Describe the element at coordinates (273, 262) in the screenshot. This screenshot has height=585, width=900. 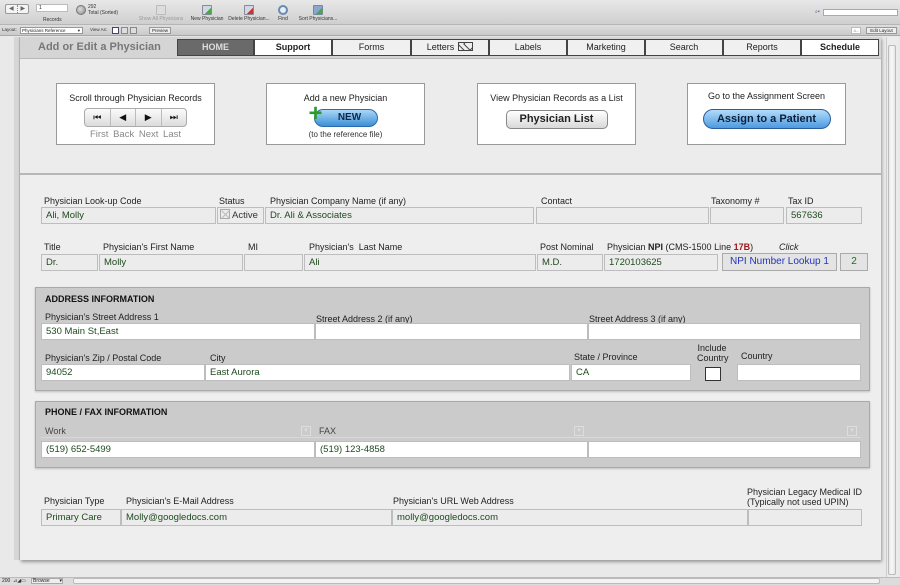
I see `mi-field` at that location.